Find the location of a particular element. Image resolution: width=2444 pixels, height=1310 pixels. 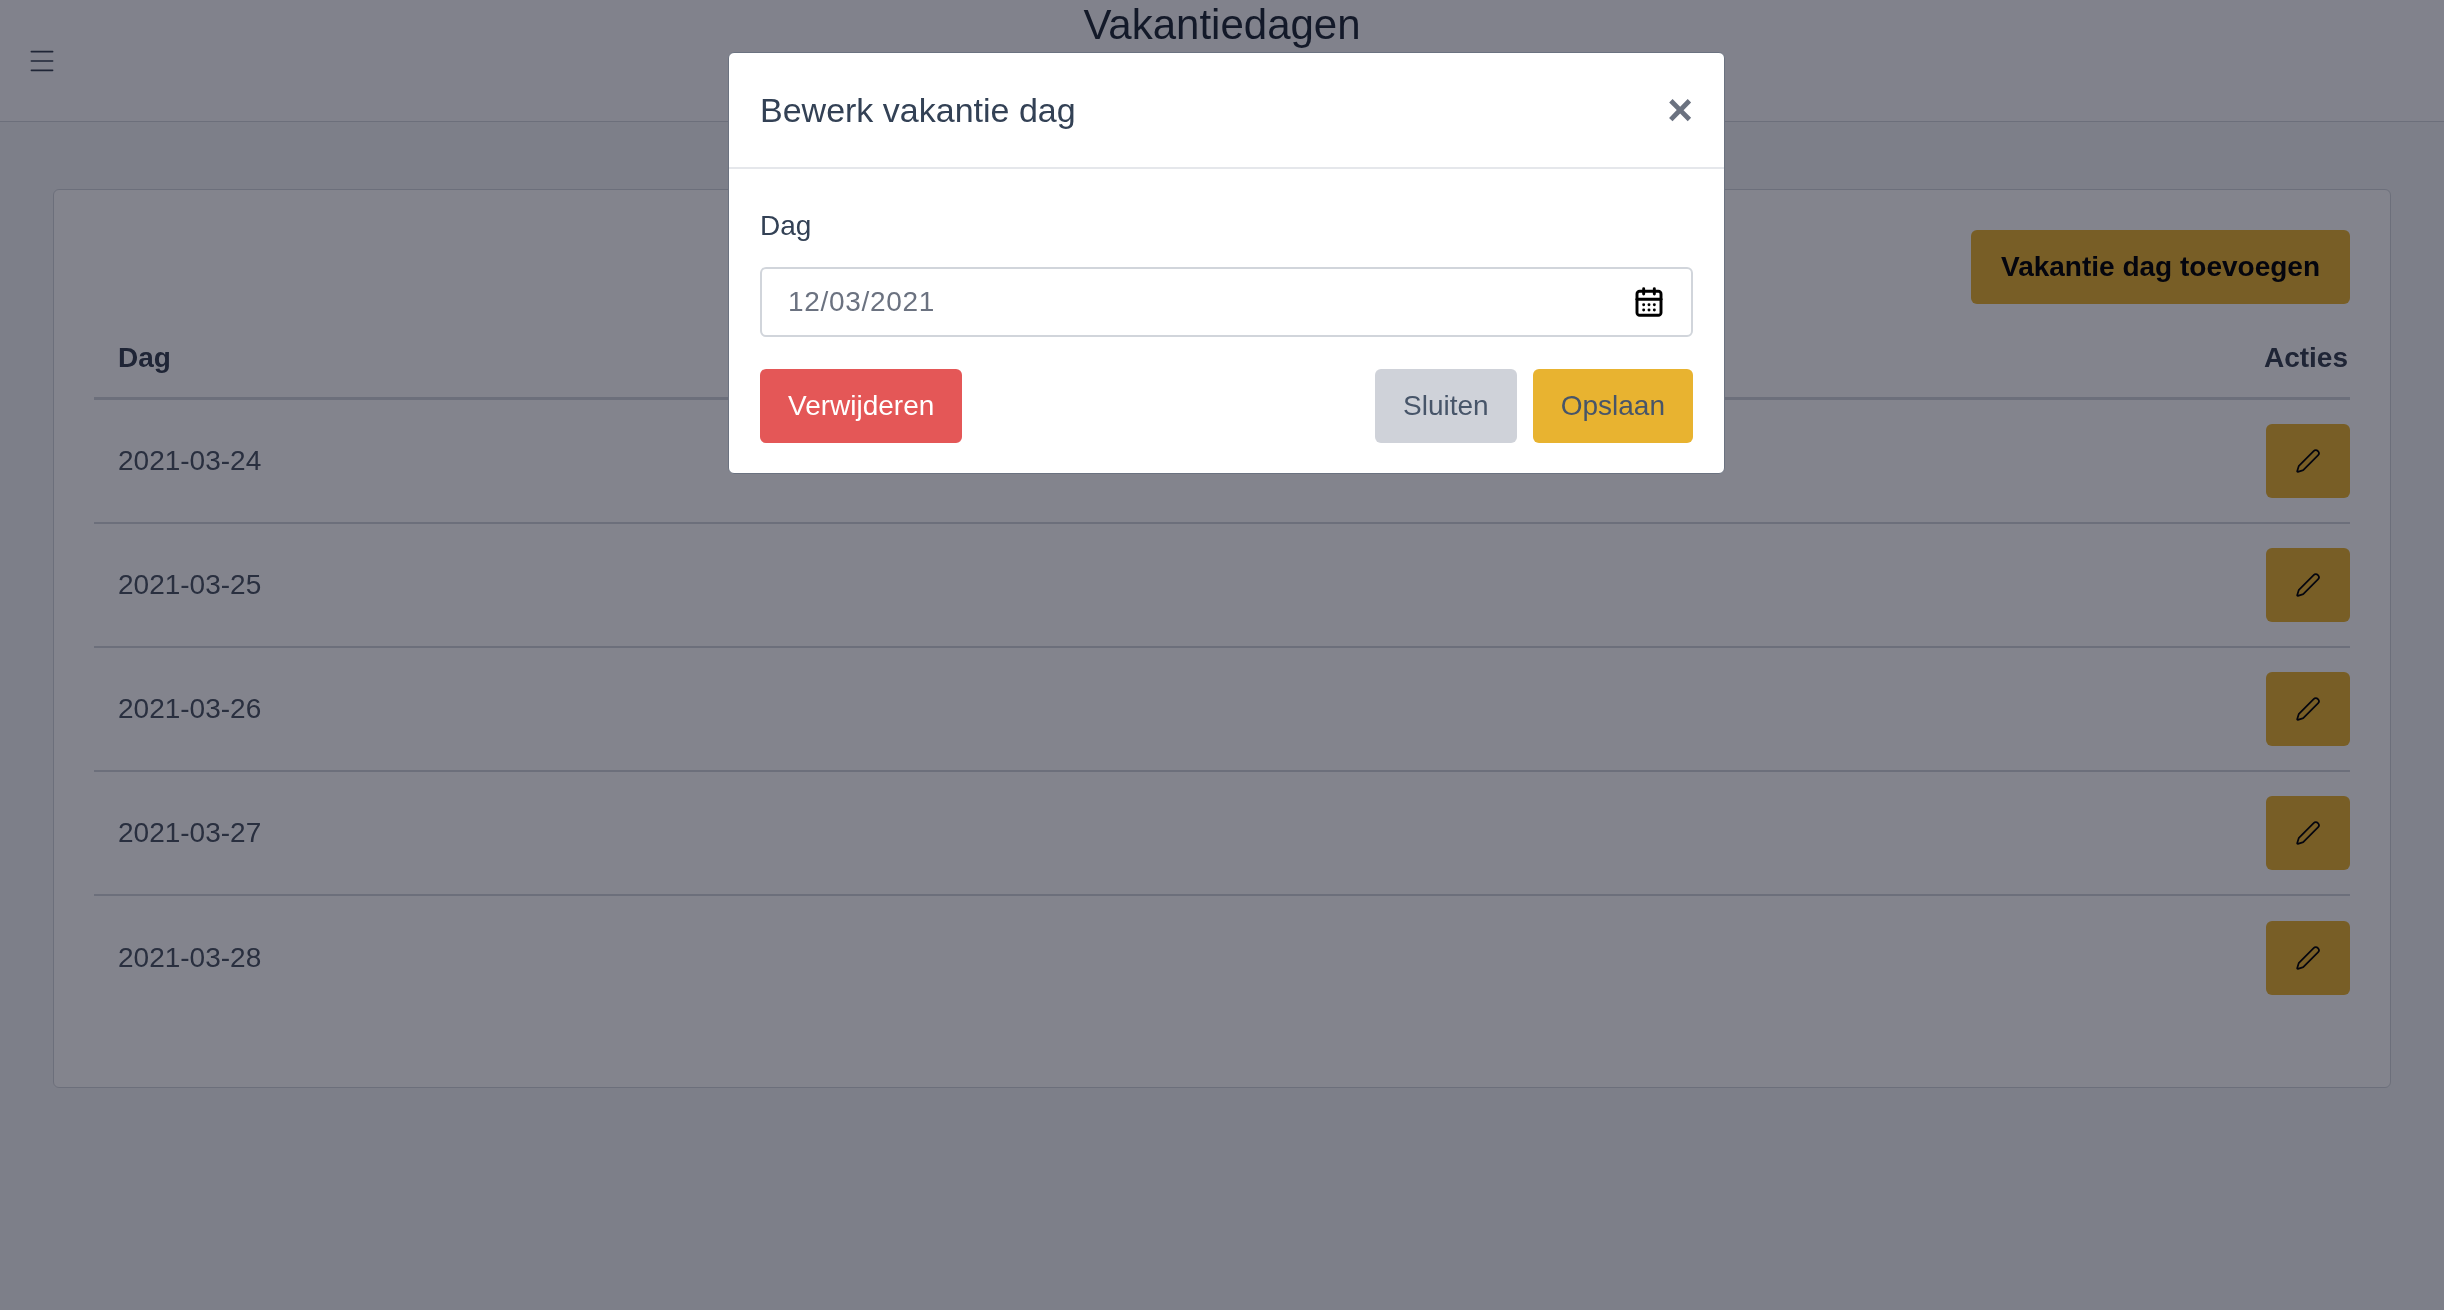

calendar-icon is located at coordinates (1649, 302).